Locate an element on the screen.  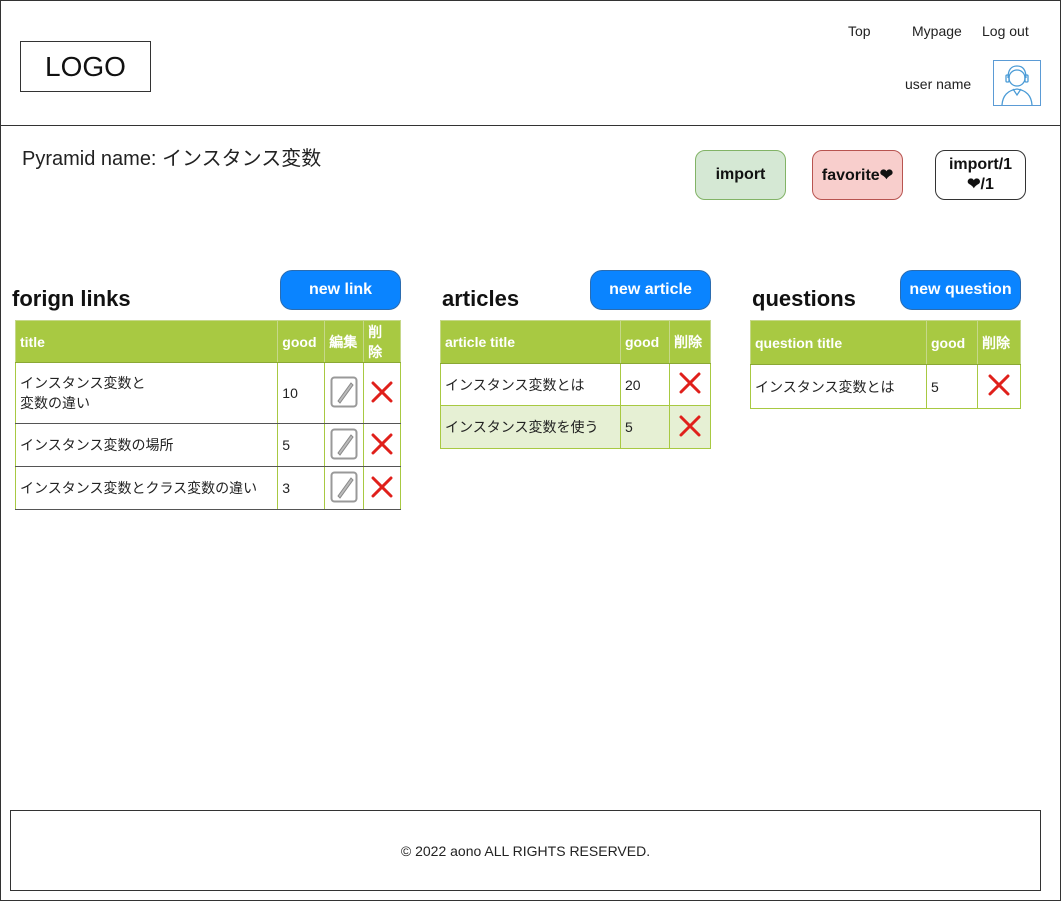
nav-mypage-link: Mypage is located at coordinates (937, 31).